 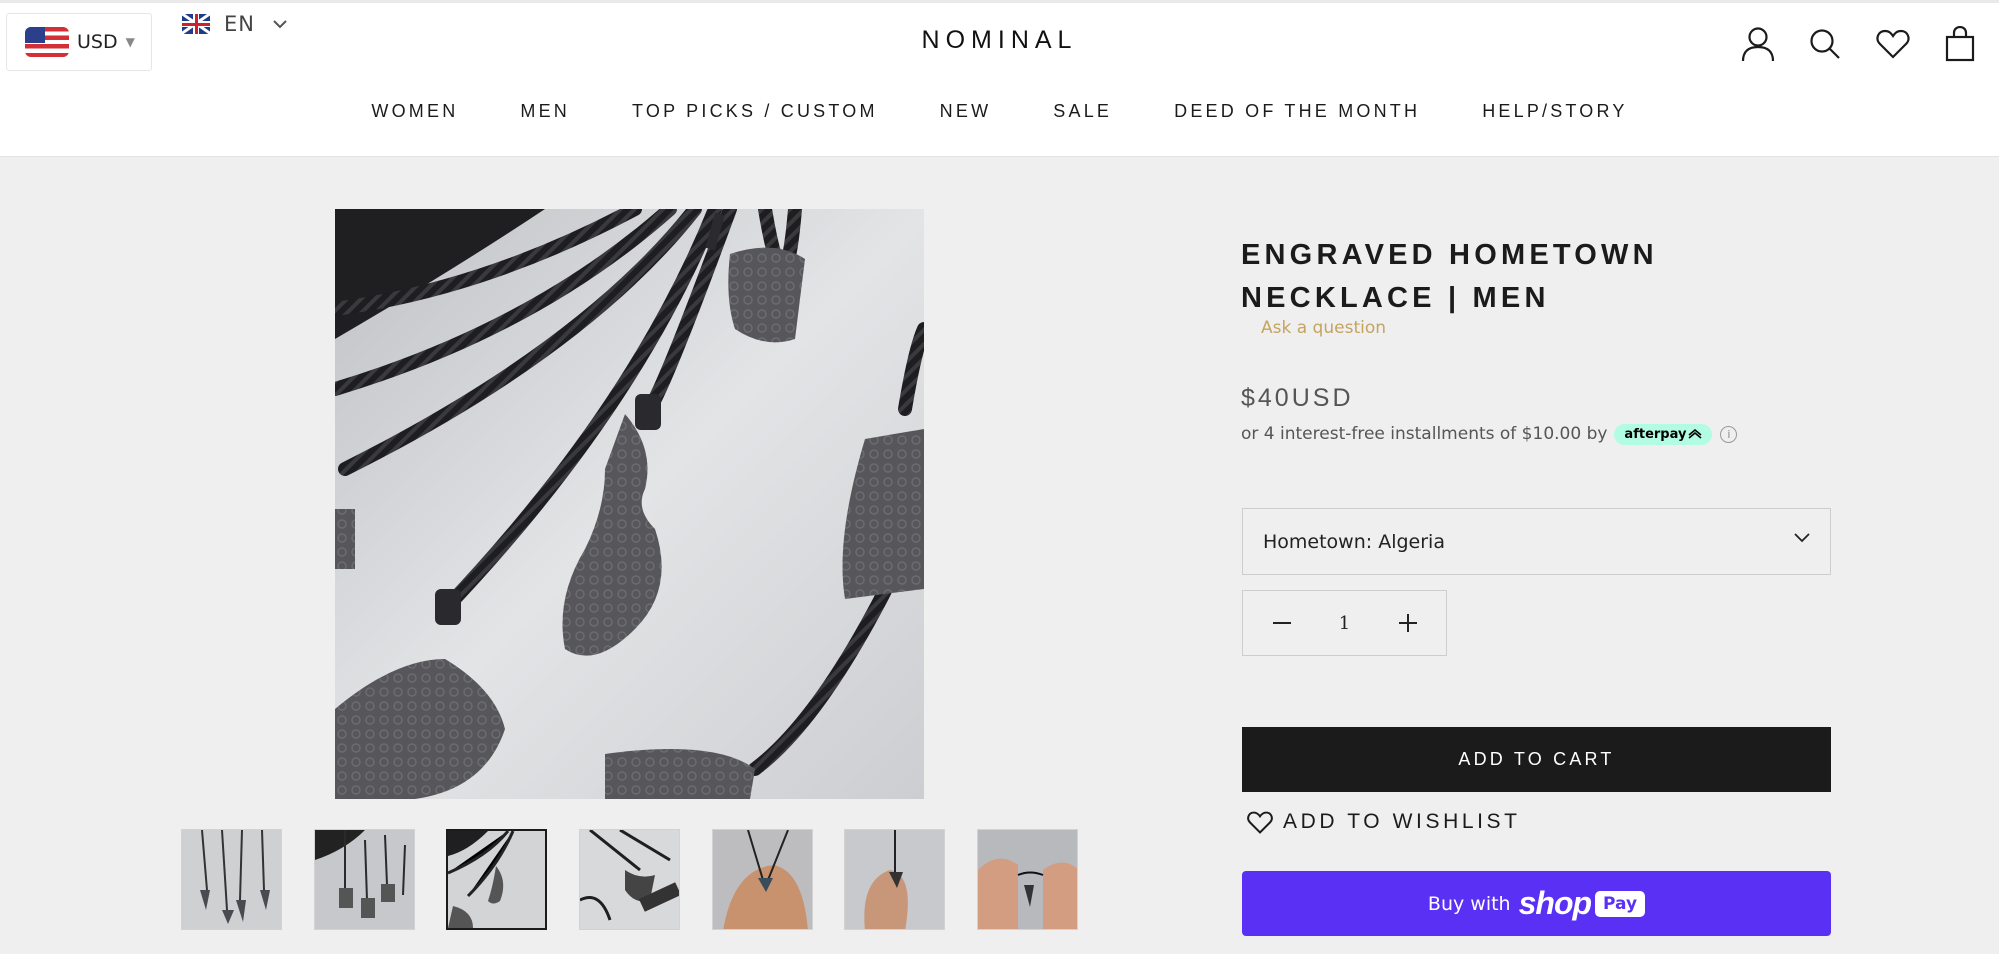 I want to click on afterpay-arrows-icon, so click(x=1695, y=434).